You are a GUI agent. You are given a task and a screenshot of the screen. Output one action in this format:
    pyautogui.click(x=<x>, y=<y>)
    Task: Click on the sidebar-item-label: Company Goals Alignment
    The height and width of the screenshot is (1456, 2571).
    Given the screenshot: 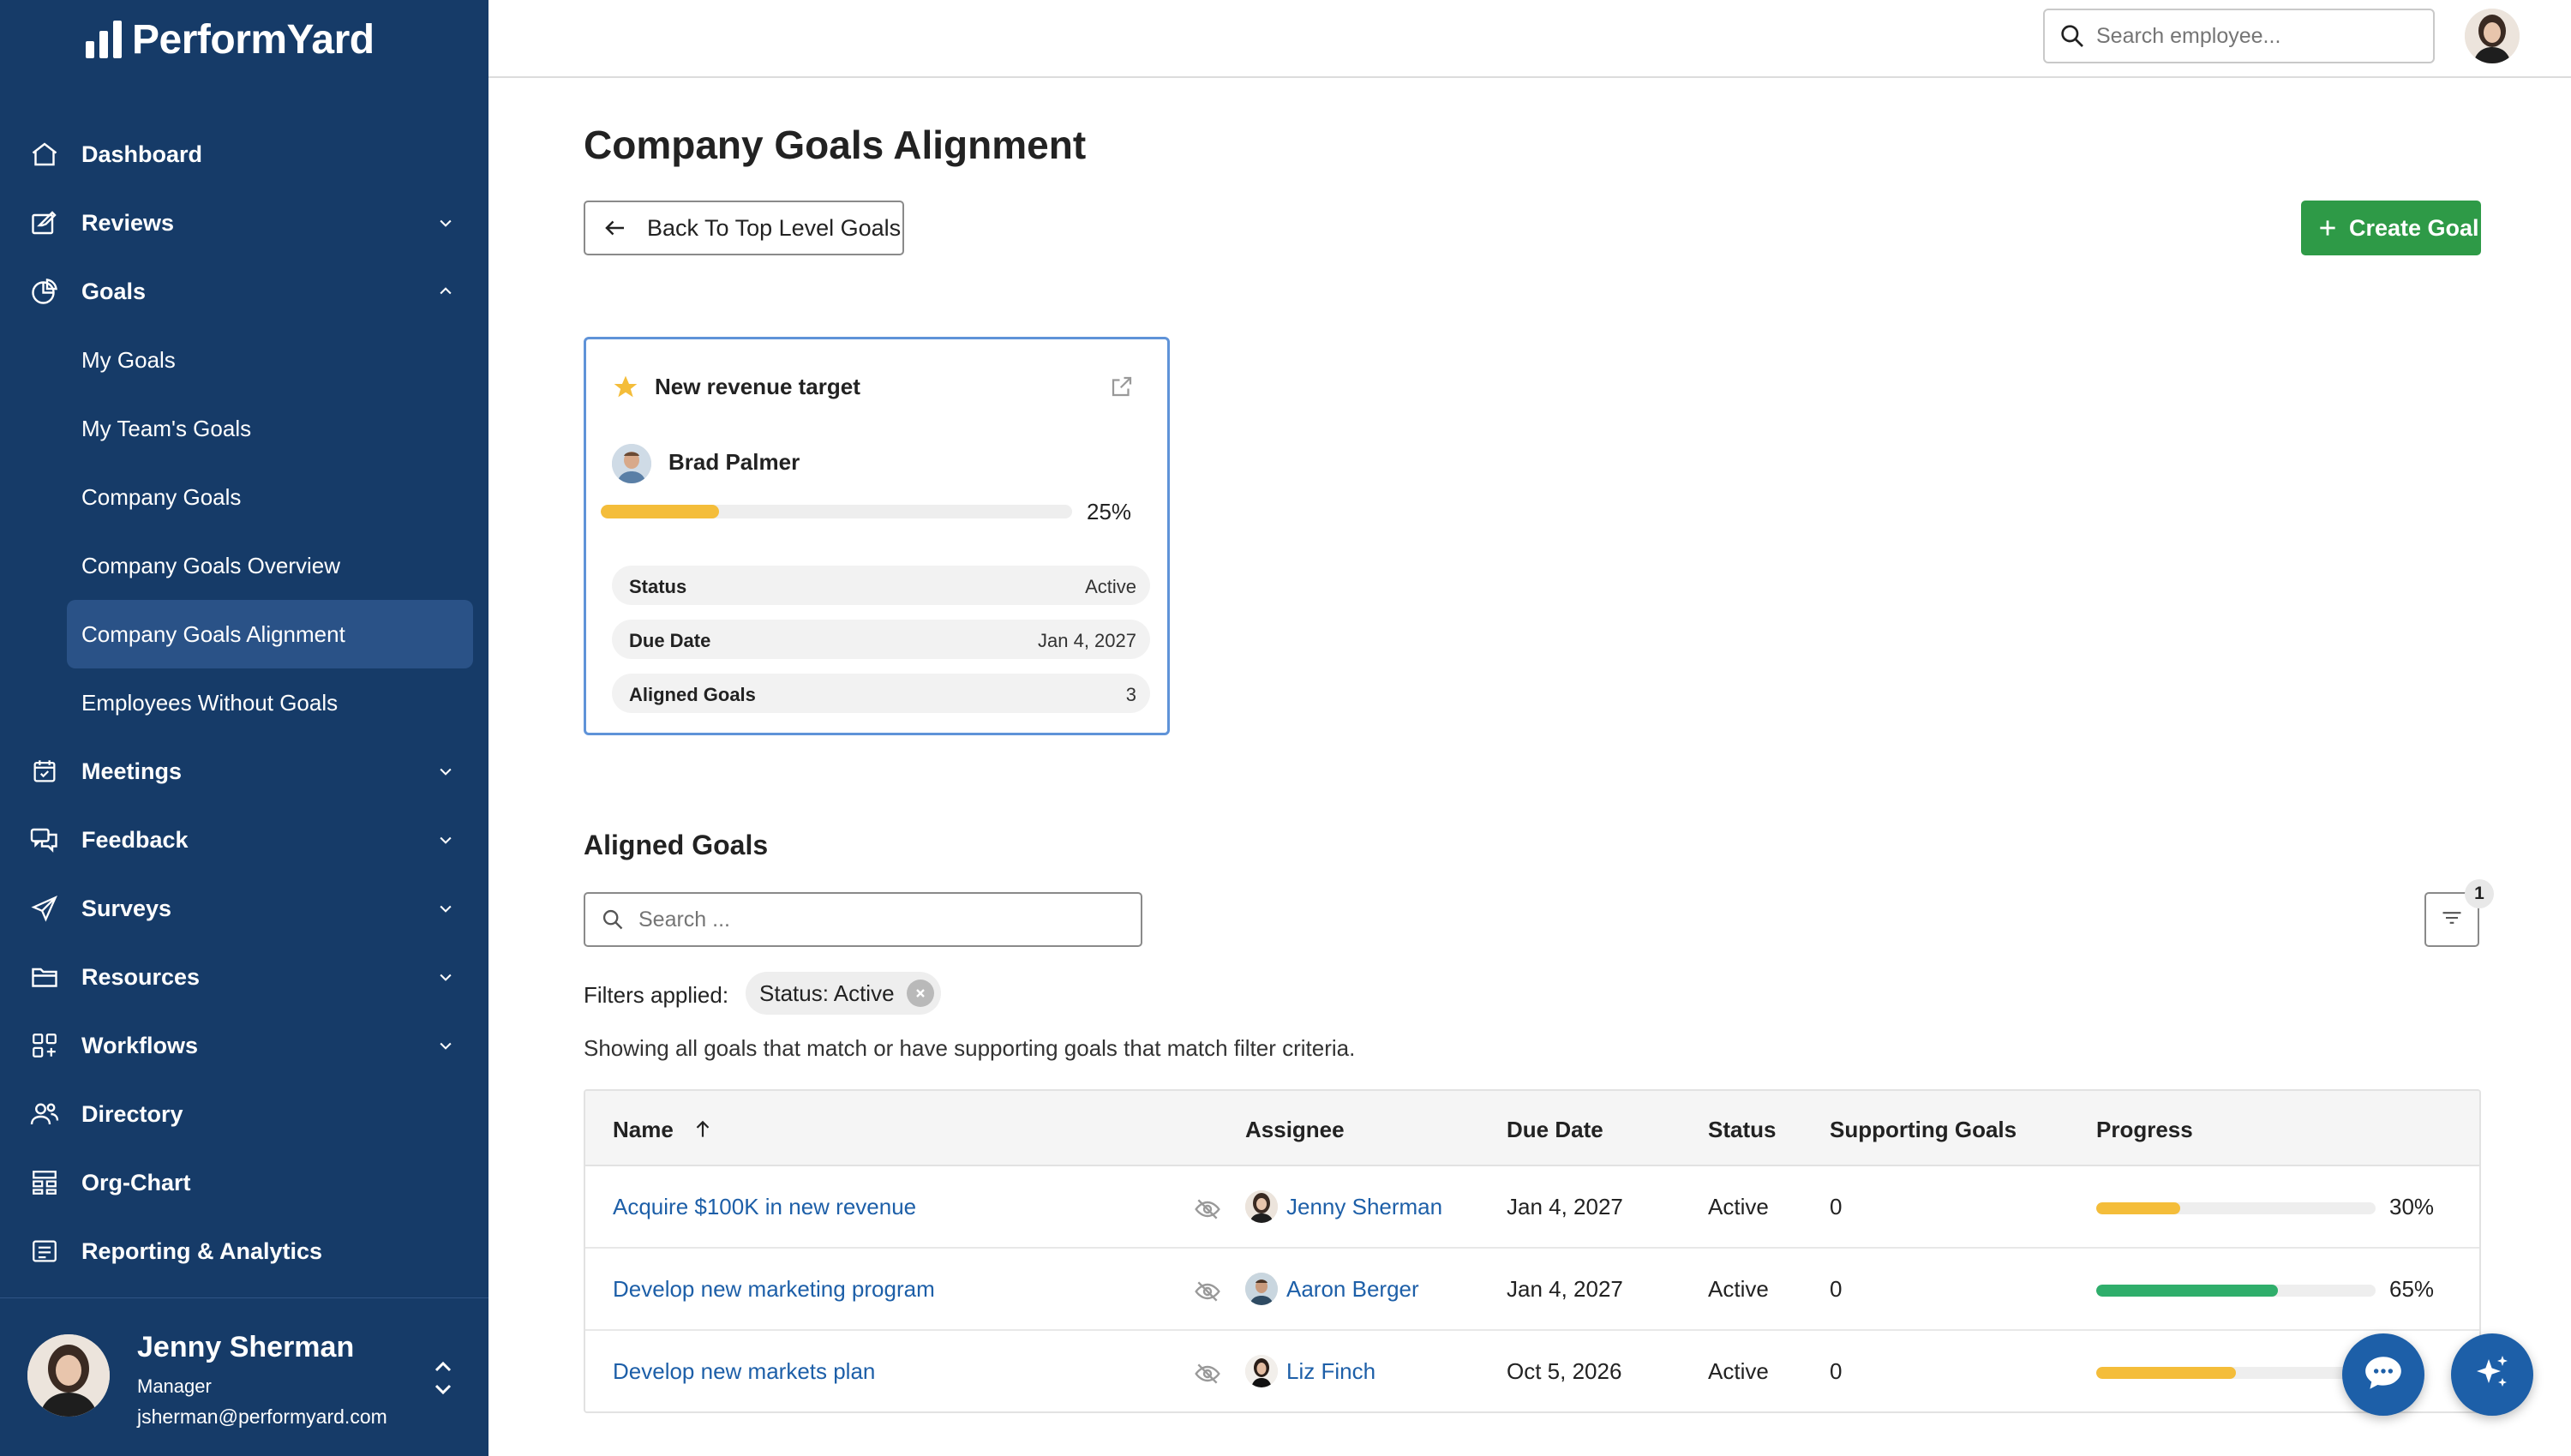 What is the action you would take?
    pyautogui.click(x=213, y=634)
    